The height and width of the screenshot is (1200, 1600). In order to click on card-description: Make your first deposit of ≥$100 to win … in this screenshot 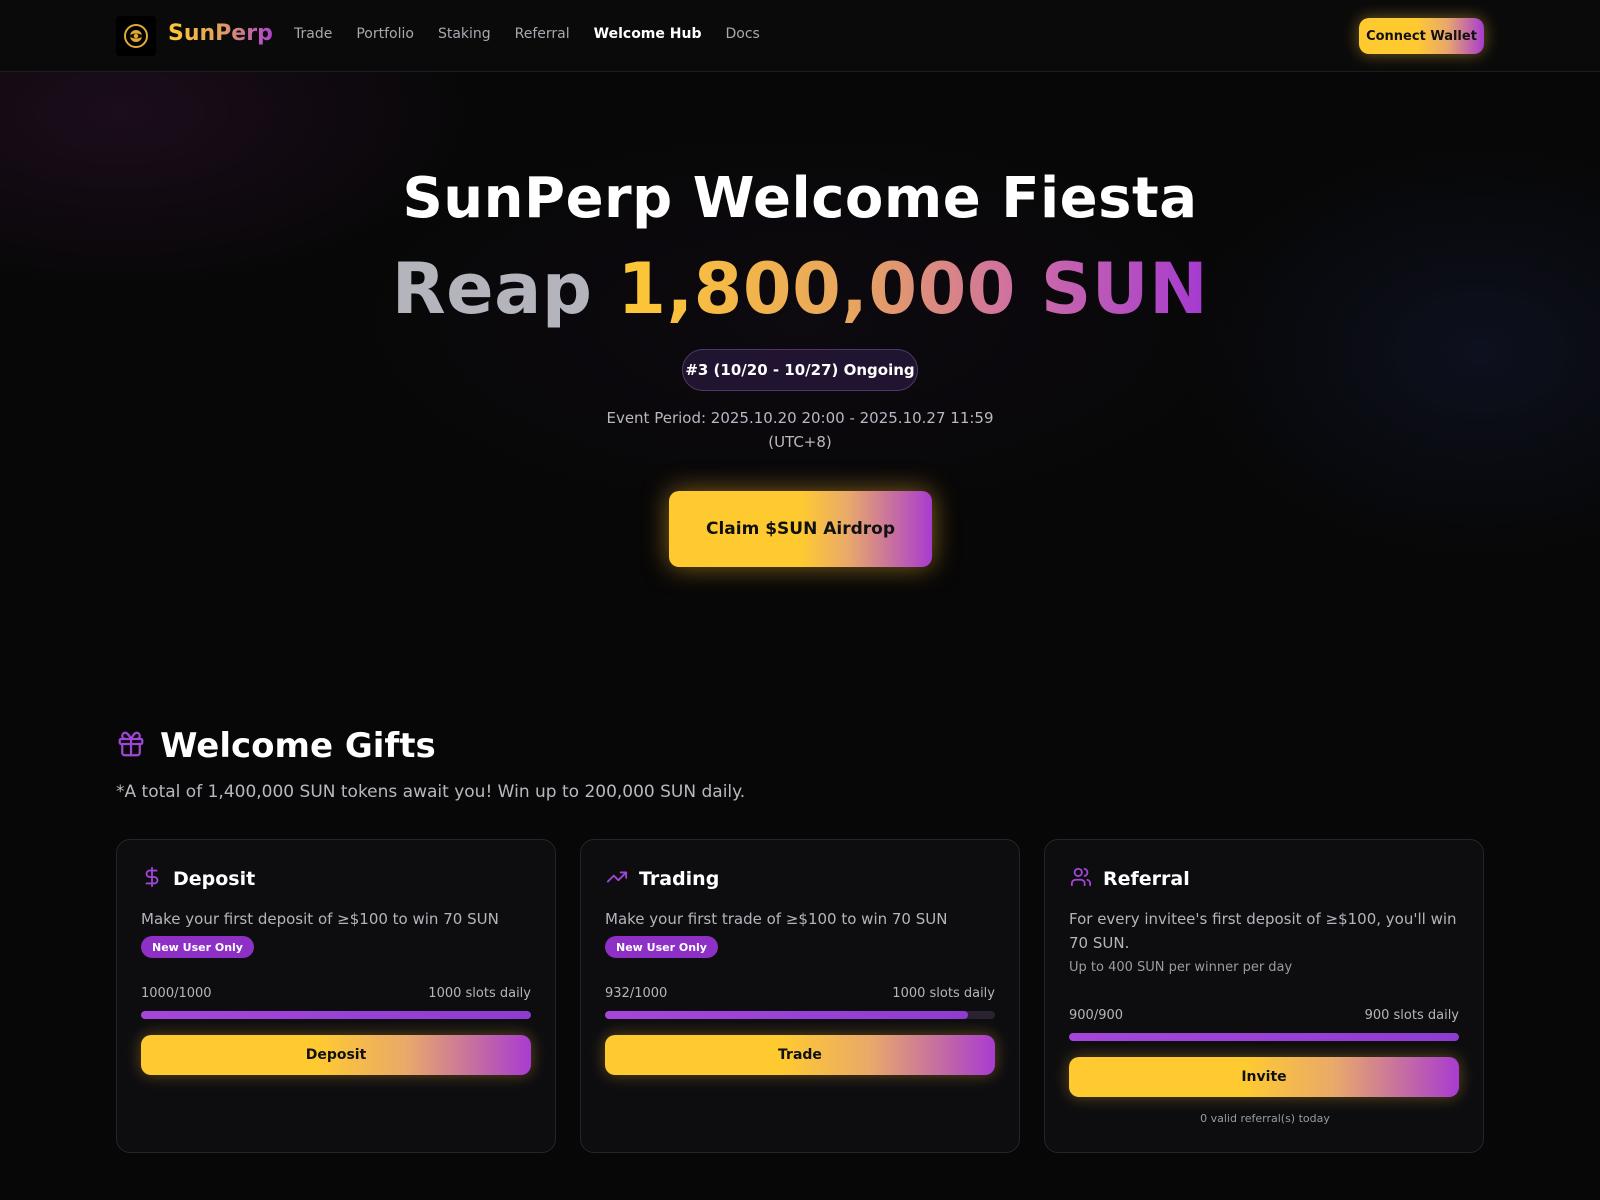, I will do `click(320, 919)`.